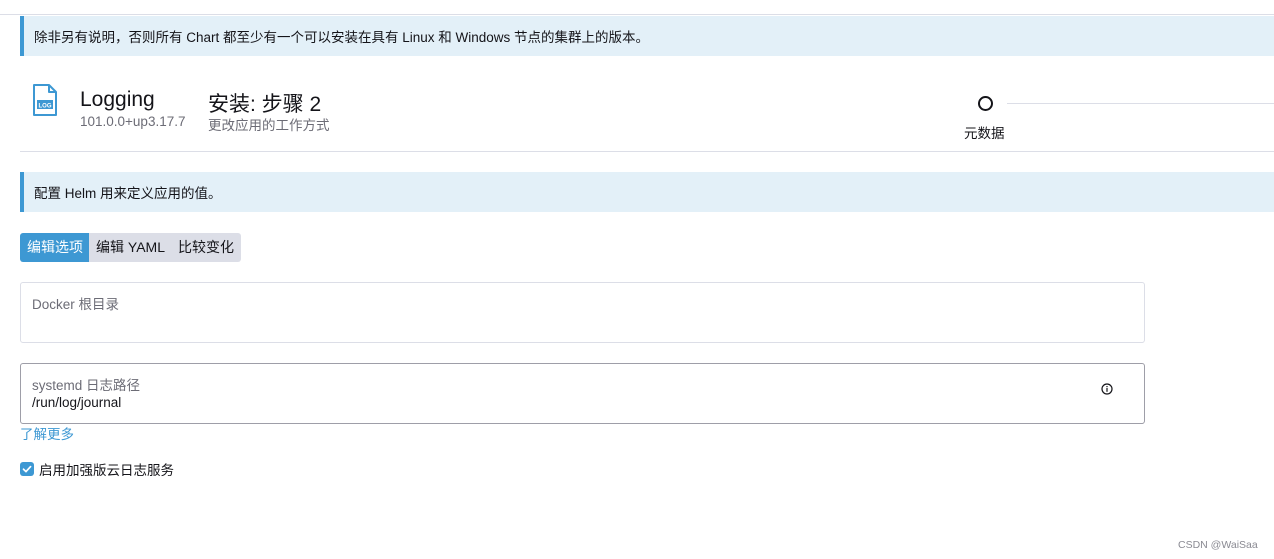 Image resolution: width=1274 pixels, height=559 pixels. What do you see at coordinates (269, 125) in the screenshot?
I see `step-subtitle: 更改应用的工作方式` at bounding box center [269, 125].